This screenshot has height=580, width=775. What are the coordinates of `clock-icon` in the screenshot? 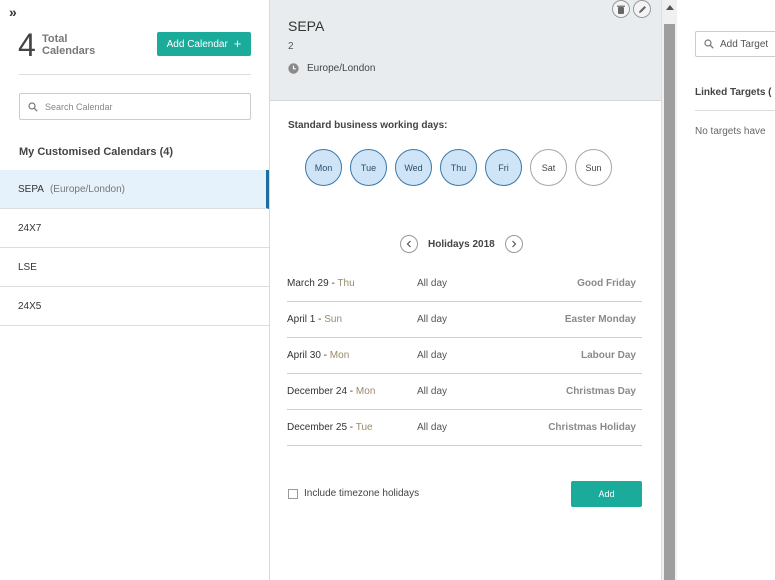 It's located at (293, 68).